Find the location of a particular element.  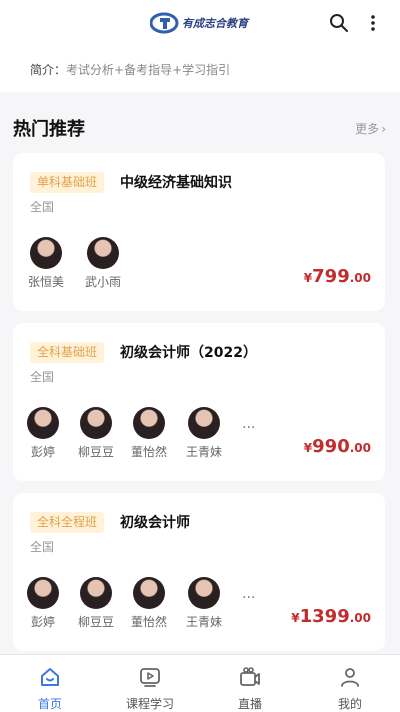

brand-logo: 有成志合教育 is located at coordinates (201, 23).